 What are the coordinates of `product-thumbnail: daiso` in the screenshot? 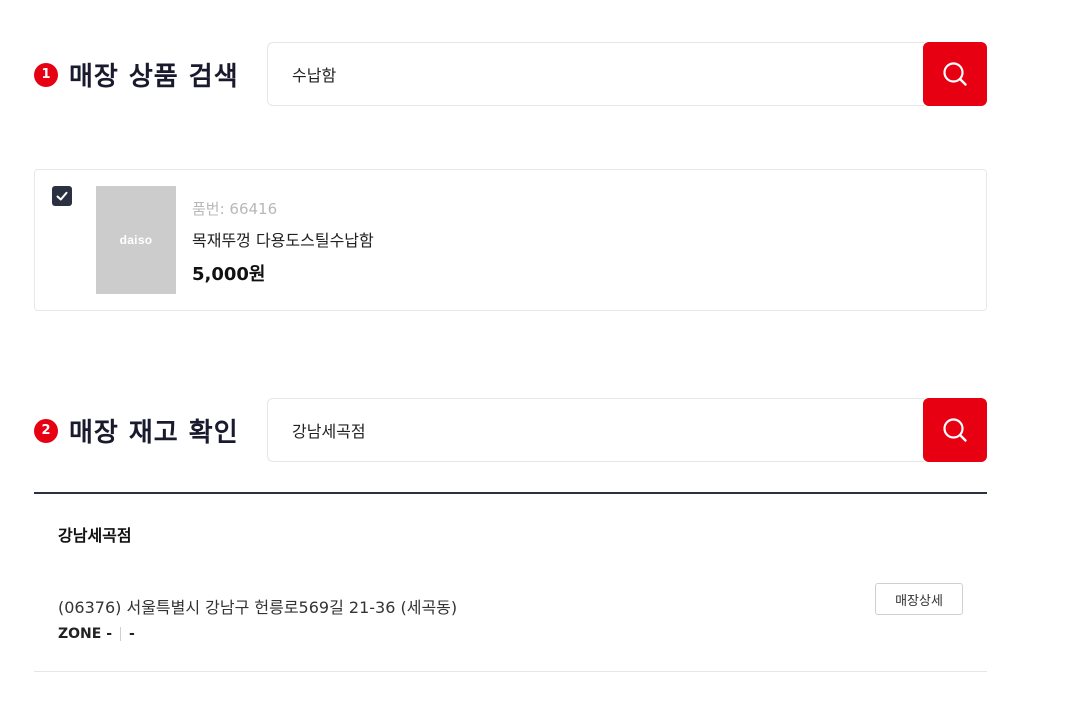 It's located at (136, 240).